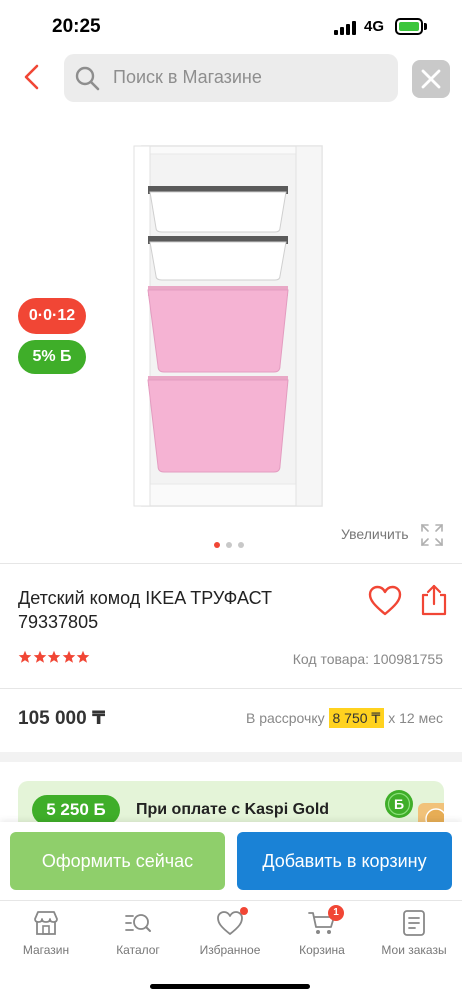  I want to click on signal-icon, so click(345, 27).